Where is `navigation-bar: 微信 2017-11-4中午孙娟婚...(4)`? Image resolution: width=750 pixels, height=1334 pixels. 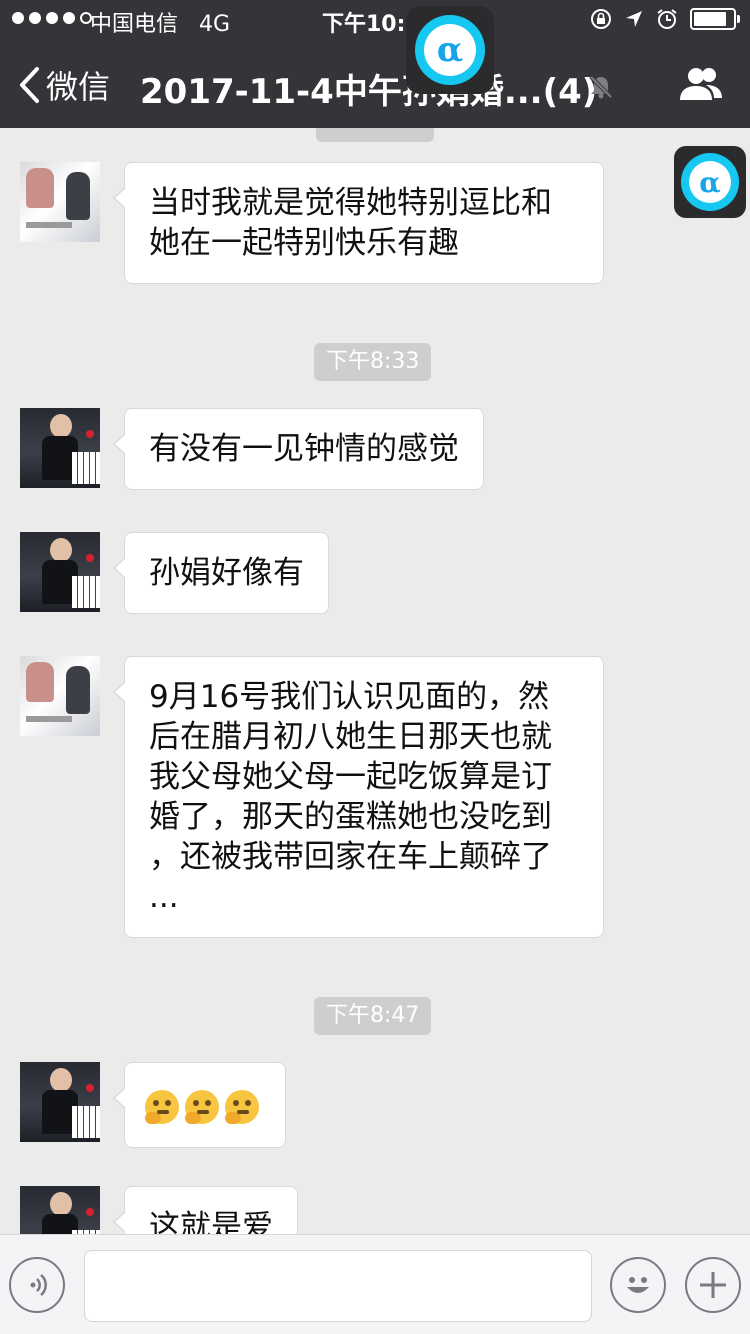 navigation-bar: 微信 2017-11-4中午孙娟婚...(4) is located at coordinates (375, 84).